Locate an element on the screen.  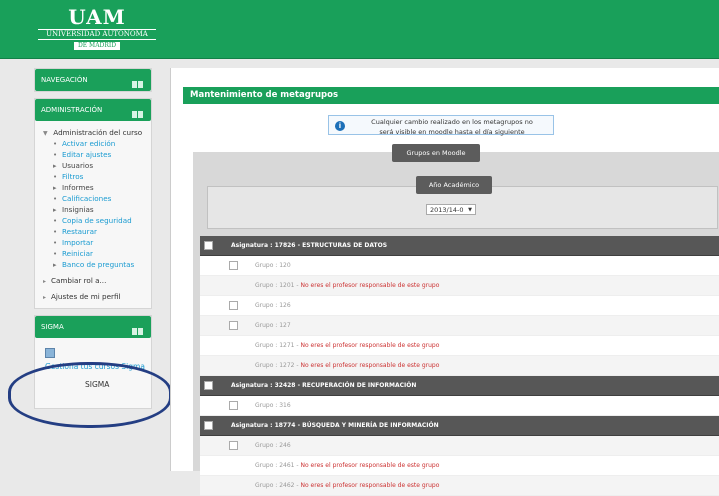
admin-item: • Importar is located at coordinates (95, 242).